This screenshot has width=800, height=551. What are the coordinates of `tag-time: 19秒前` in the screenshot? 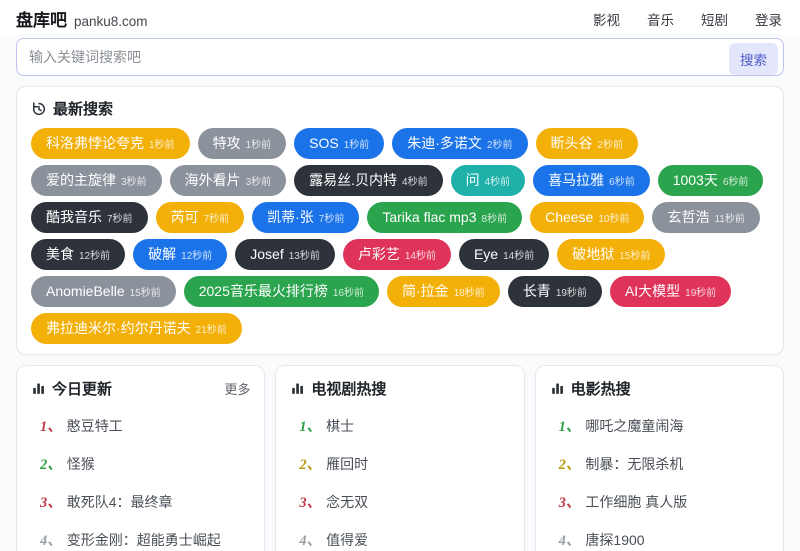 It's located at (571, 293).